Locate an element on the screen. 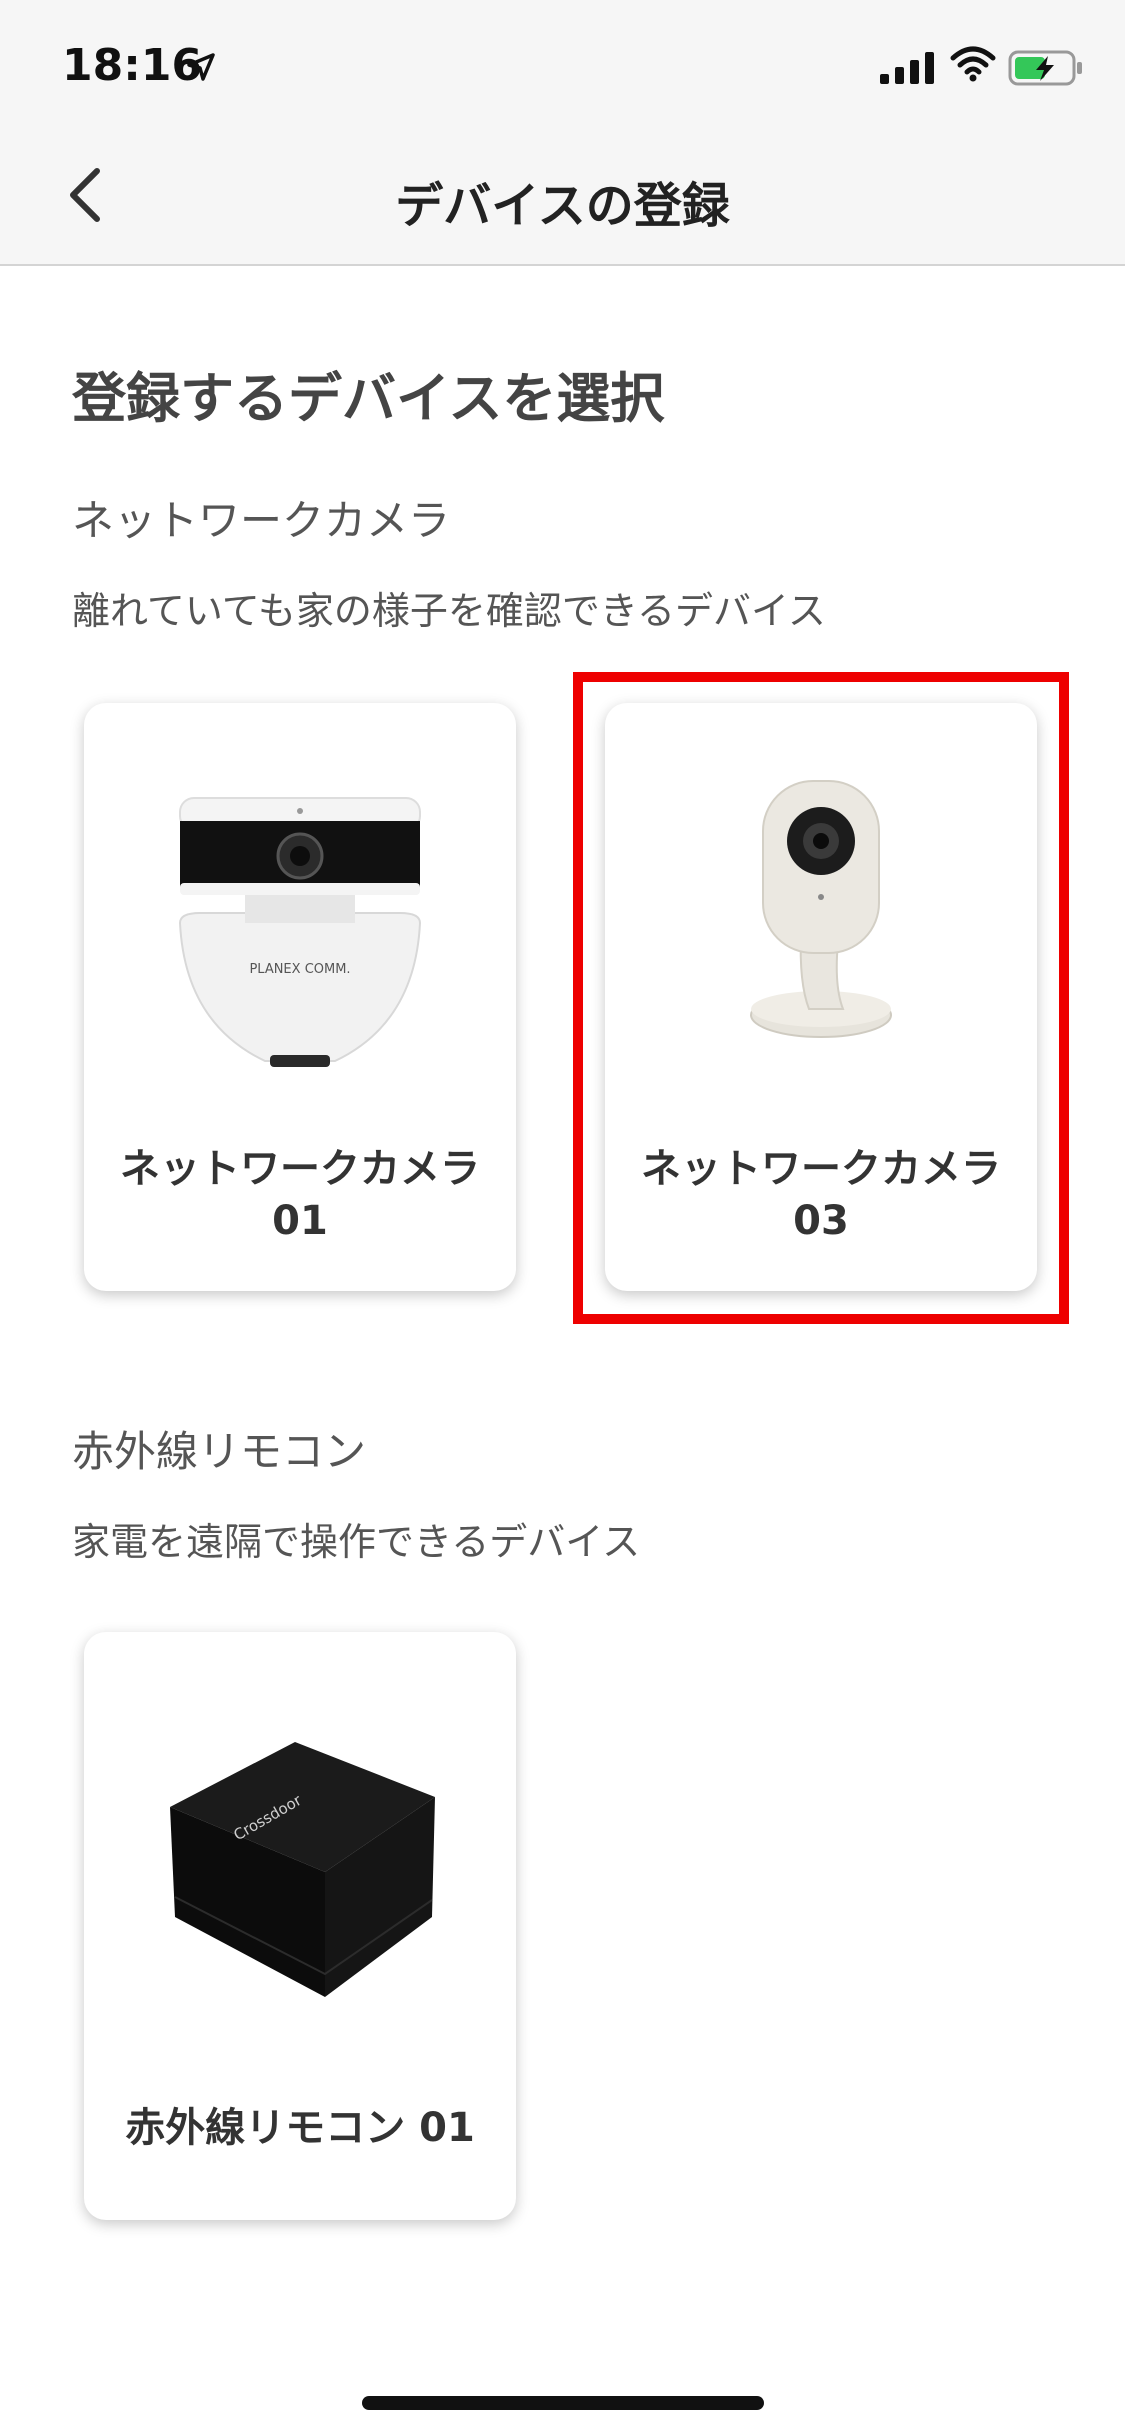 Image resolution: width=1125 pixels, height=2436 pixels. device-card-network-camera-01: PLANEX COMM. ネットワークカメラ 01 is located at coordinates (300, 997).